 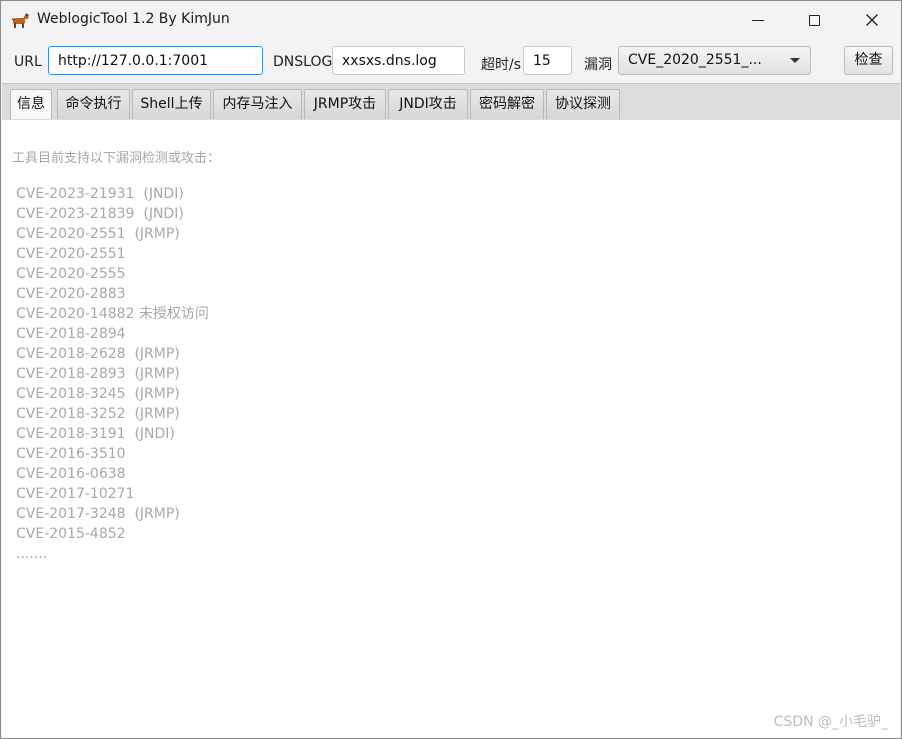 What do you see at coordinates (133, 19) in the screenshot?
I see `window-title: WeblogicTool 1.2 By KimJun` at bounding box center [133, 19].